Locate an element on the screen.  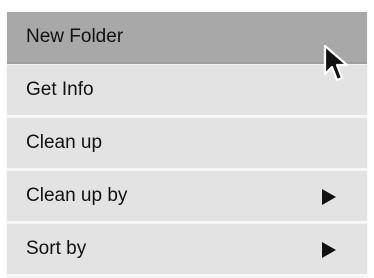
menu-item-label: Clean up is located at coordinates (64, 142).